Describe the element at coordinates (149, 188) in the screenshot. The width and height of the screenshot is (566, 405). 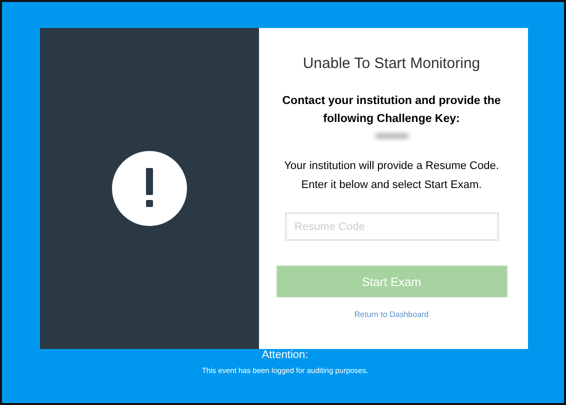
I see `exclamation-icon` at that location.